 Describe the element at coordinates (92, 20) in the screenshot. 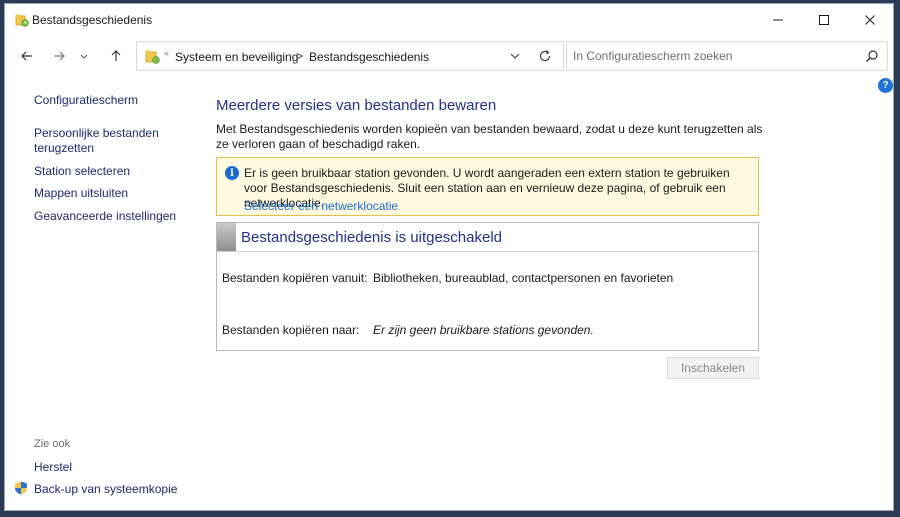

I see `window-title: Bestandsgeschiedenis` at that location.